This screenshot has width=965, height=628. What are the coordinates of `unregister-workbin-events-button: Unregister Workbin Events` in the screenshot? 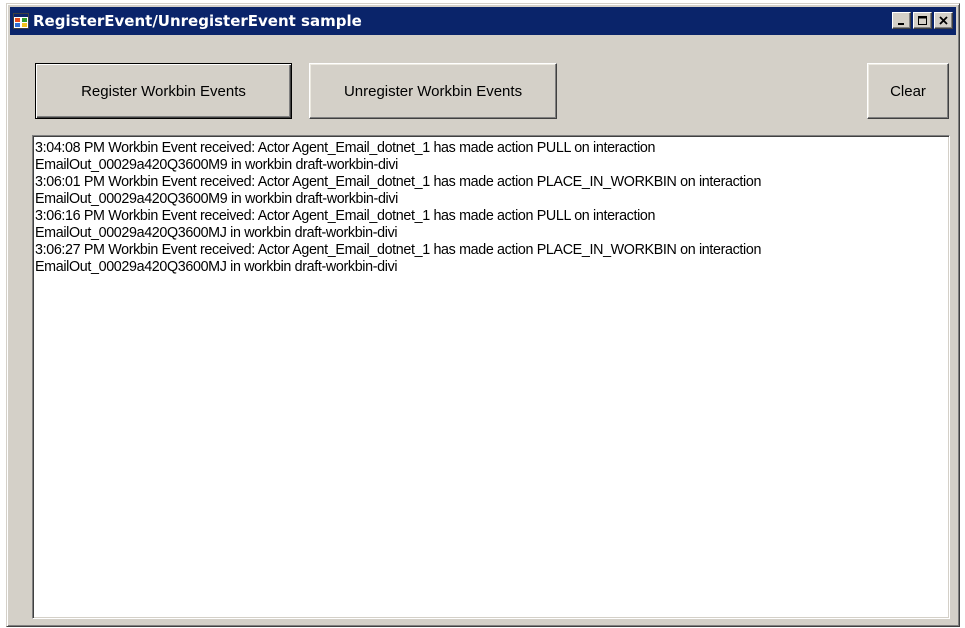 It's located at (433, 91).